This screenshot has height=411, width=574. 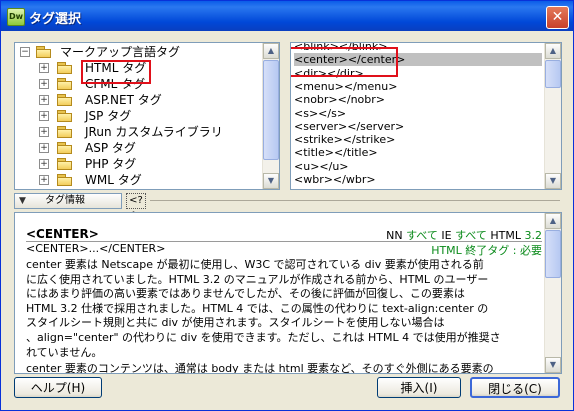 What do you see at coordinates (418, 126) in the screenshot?
I see `tag-list-item: <server></server>` at bounding box center [418, 126].